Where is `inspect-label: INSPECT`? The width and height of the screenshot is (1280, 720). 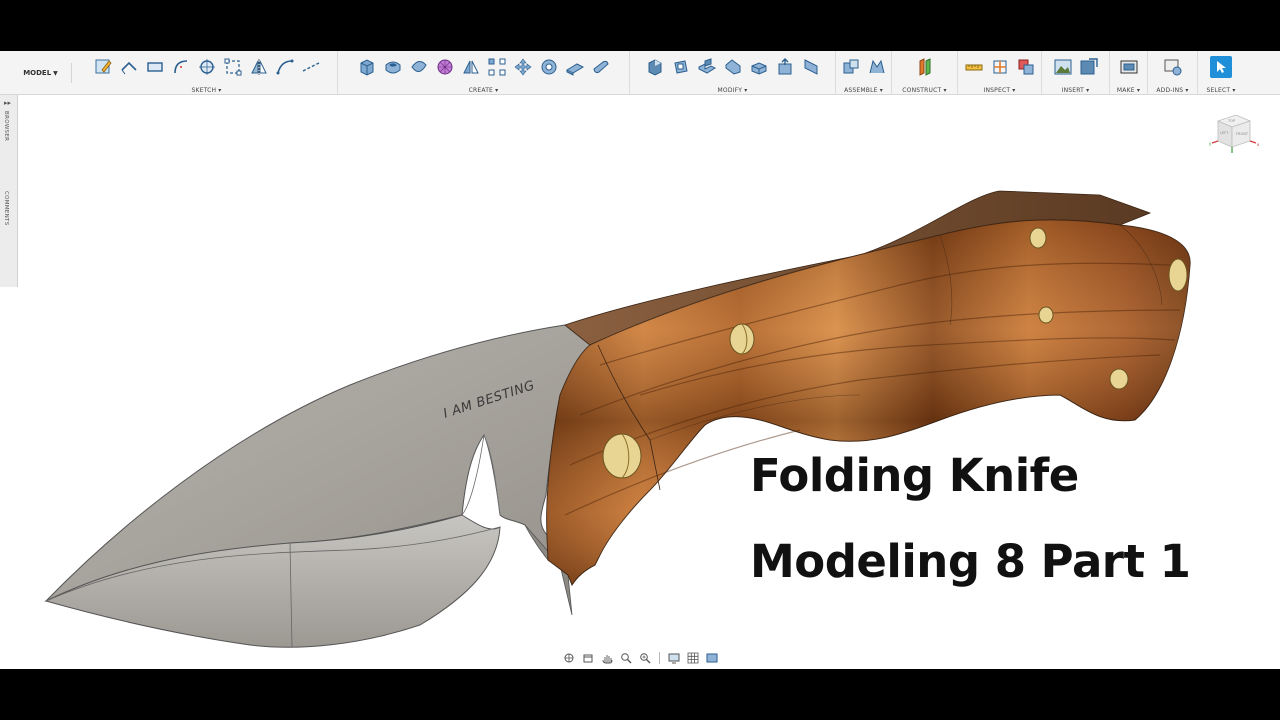
inspect-label: INSPECT is located at coordinates (997, 90).